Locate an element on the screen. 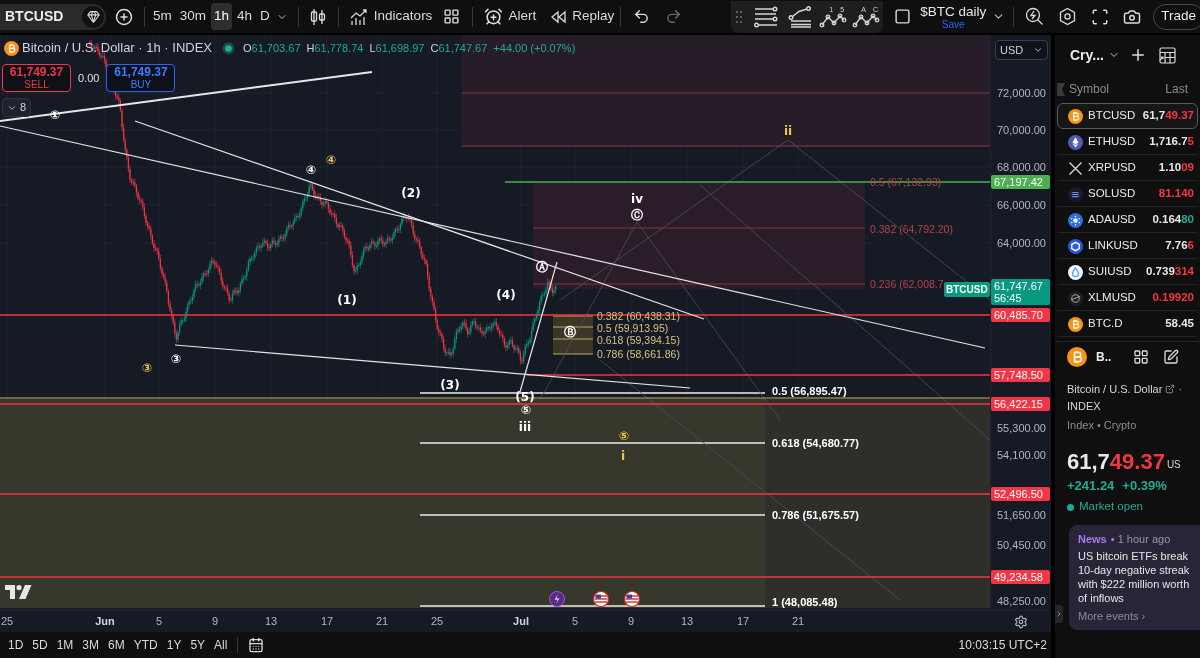 The height and width of the screenshot is (658, 1200). price-change-percent: +0.39% is located at coordinates (1144, 486).